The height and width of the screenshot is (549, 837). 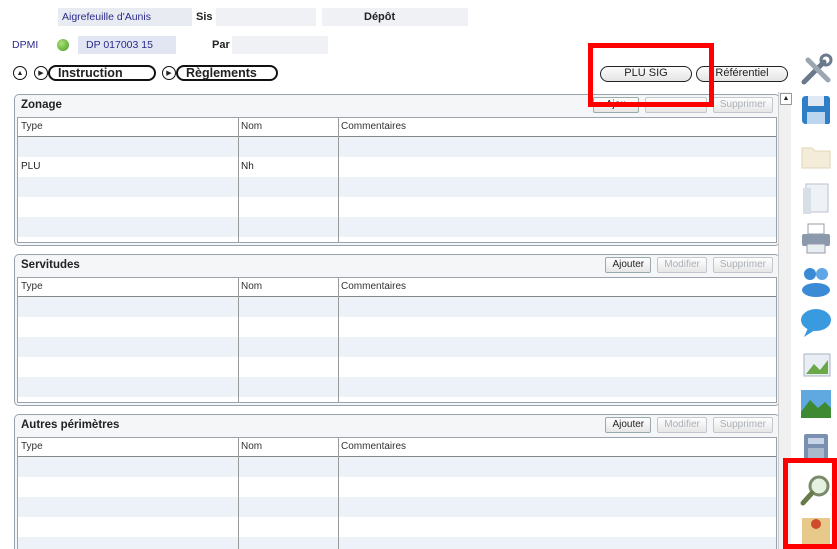 I want to click on dossier-type: DPMI, so click(x=25, y=45).